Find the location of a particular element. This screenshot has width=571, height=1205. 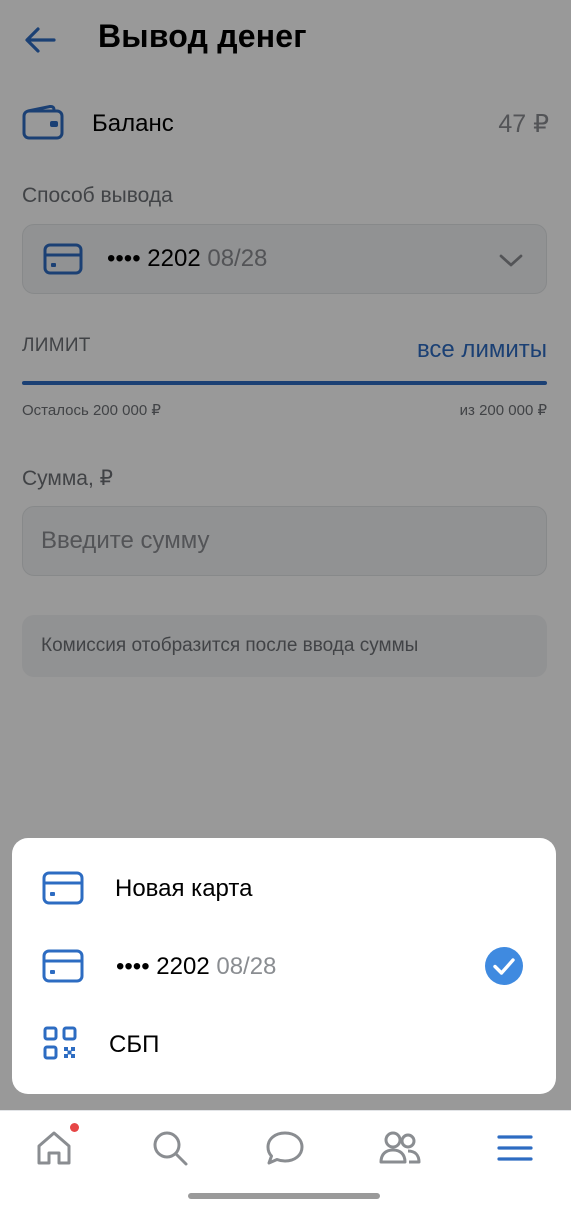

home-indicator is located at coordinates (284, 1196).